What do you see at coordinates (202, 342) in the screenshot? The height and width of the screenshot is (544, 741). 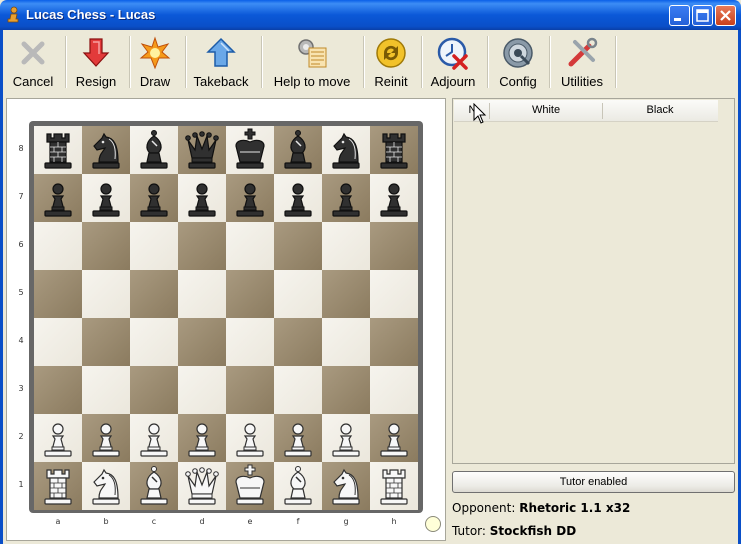 I see `square-d4` at bounding box center [202, 342].